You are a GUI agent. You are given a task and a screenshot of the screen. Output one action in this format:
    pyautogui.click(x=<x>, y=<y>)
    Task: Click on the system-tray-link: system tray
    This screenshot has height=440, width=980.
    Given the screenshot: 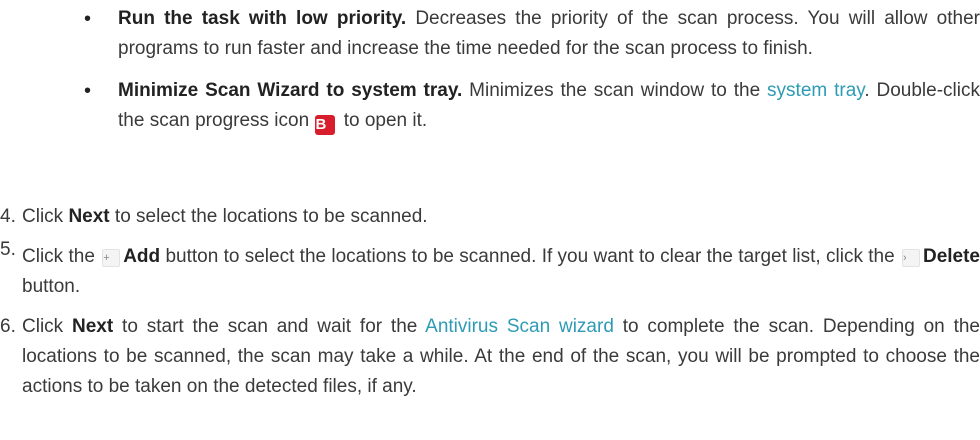 What is the action you would take?
    pyautogui.click(x=815, y=90)
    